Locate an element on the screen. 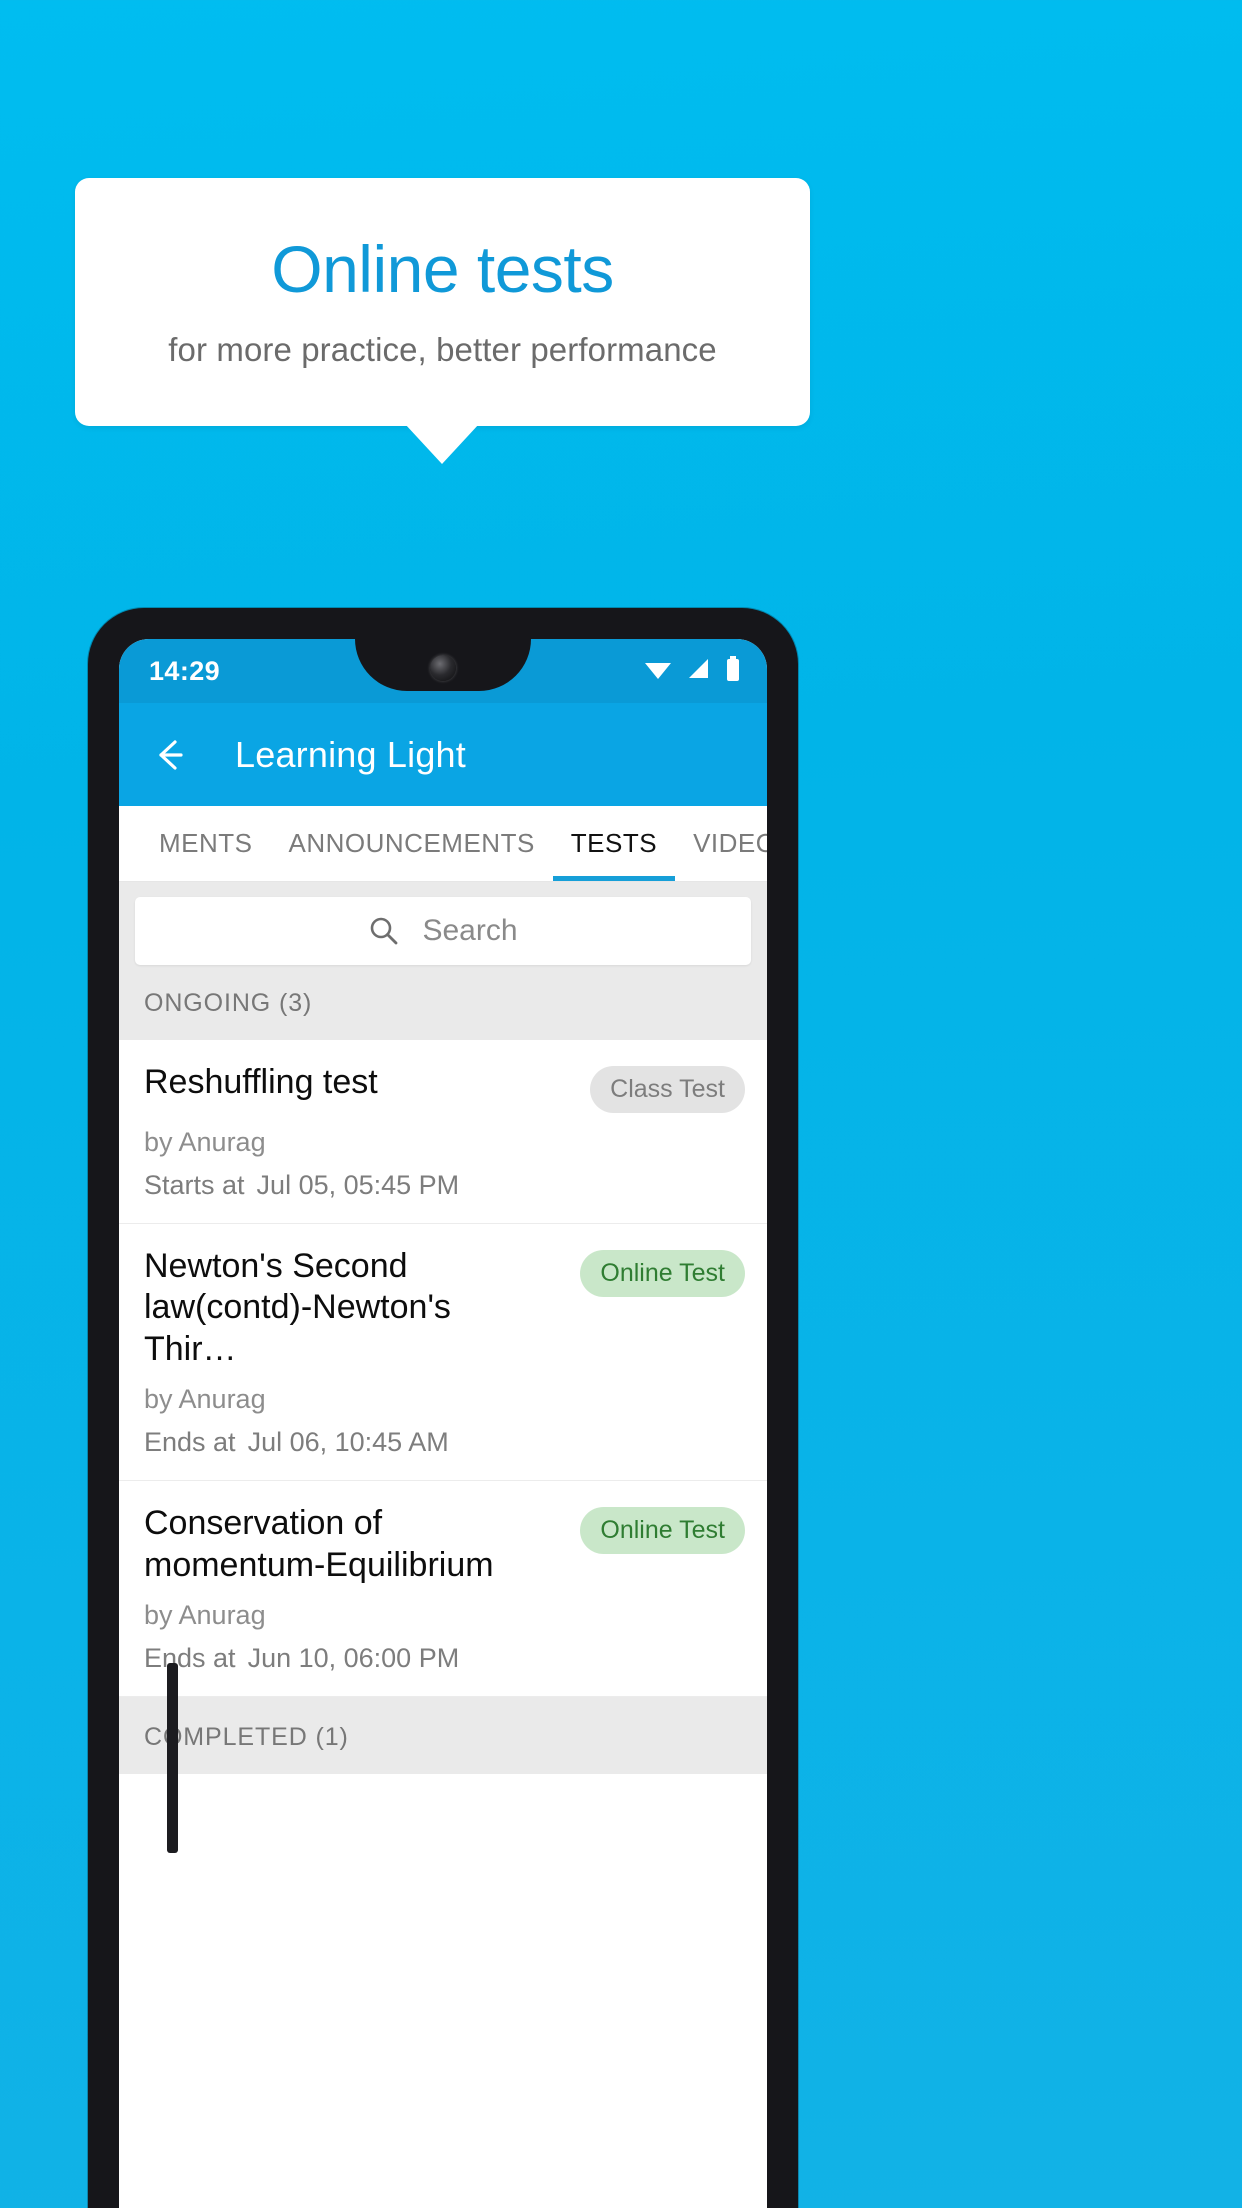 The height and width of the screenshot is (2208, 1242). app-bar: Learning Light is located at coordinates (443, 754).